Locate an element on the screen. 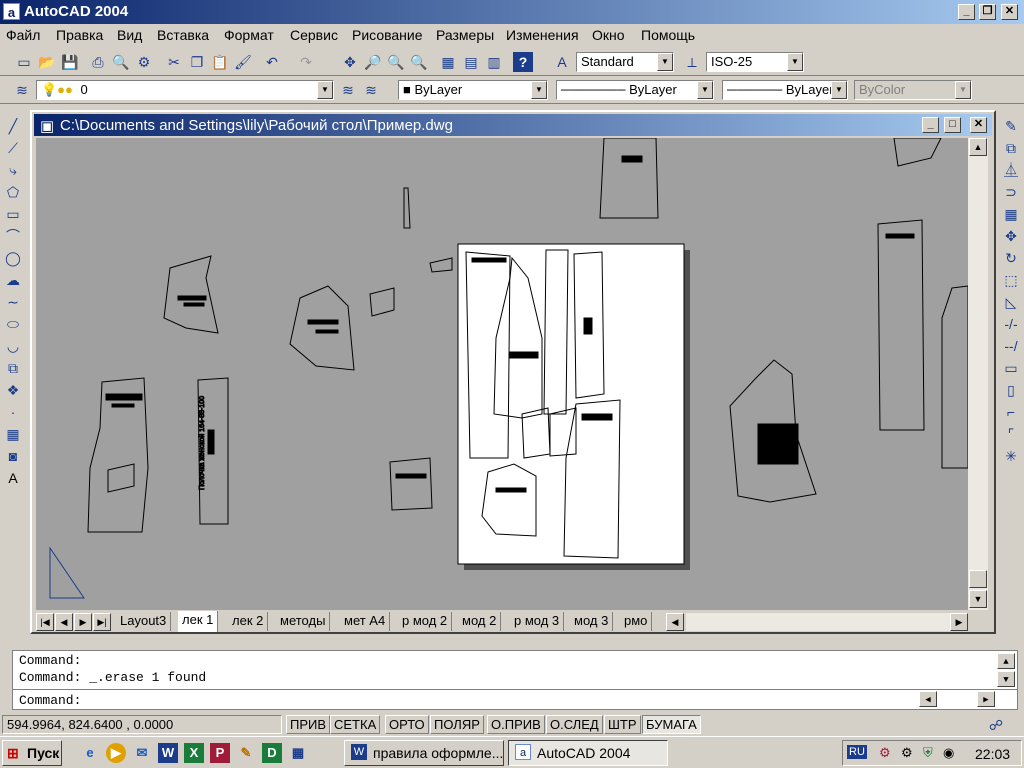 The width and height of the screenshot is (1024, 768). tab-met-a4: мет А4 is located at coordinates (365, 621).